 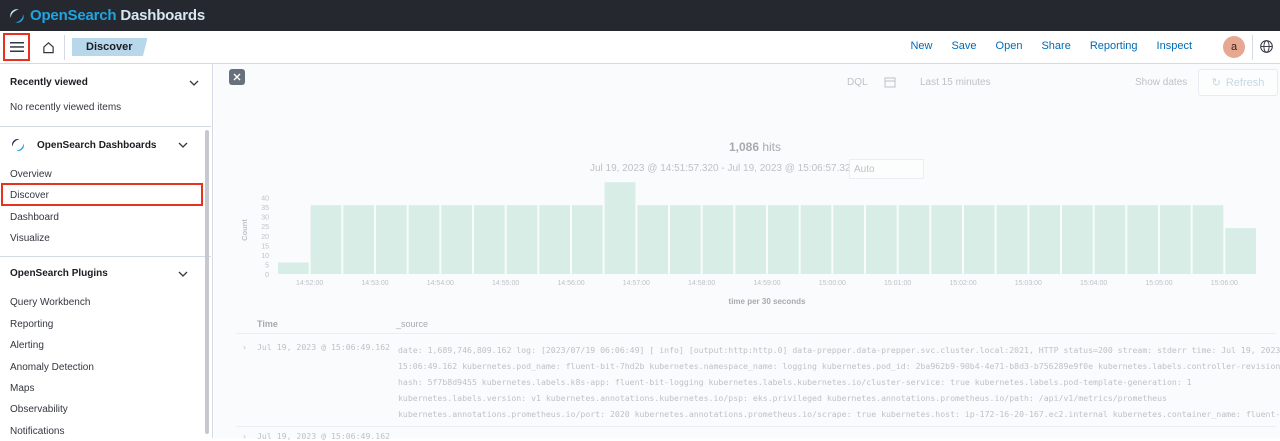 I want to click on table-divider, so click(x=756, y=333).